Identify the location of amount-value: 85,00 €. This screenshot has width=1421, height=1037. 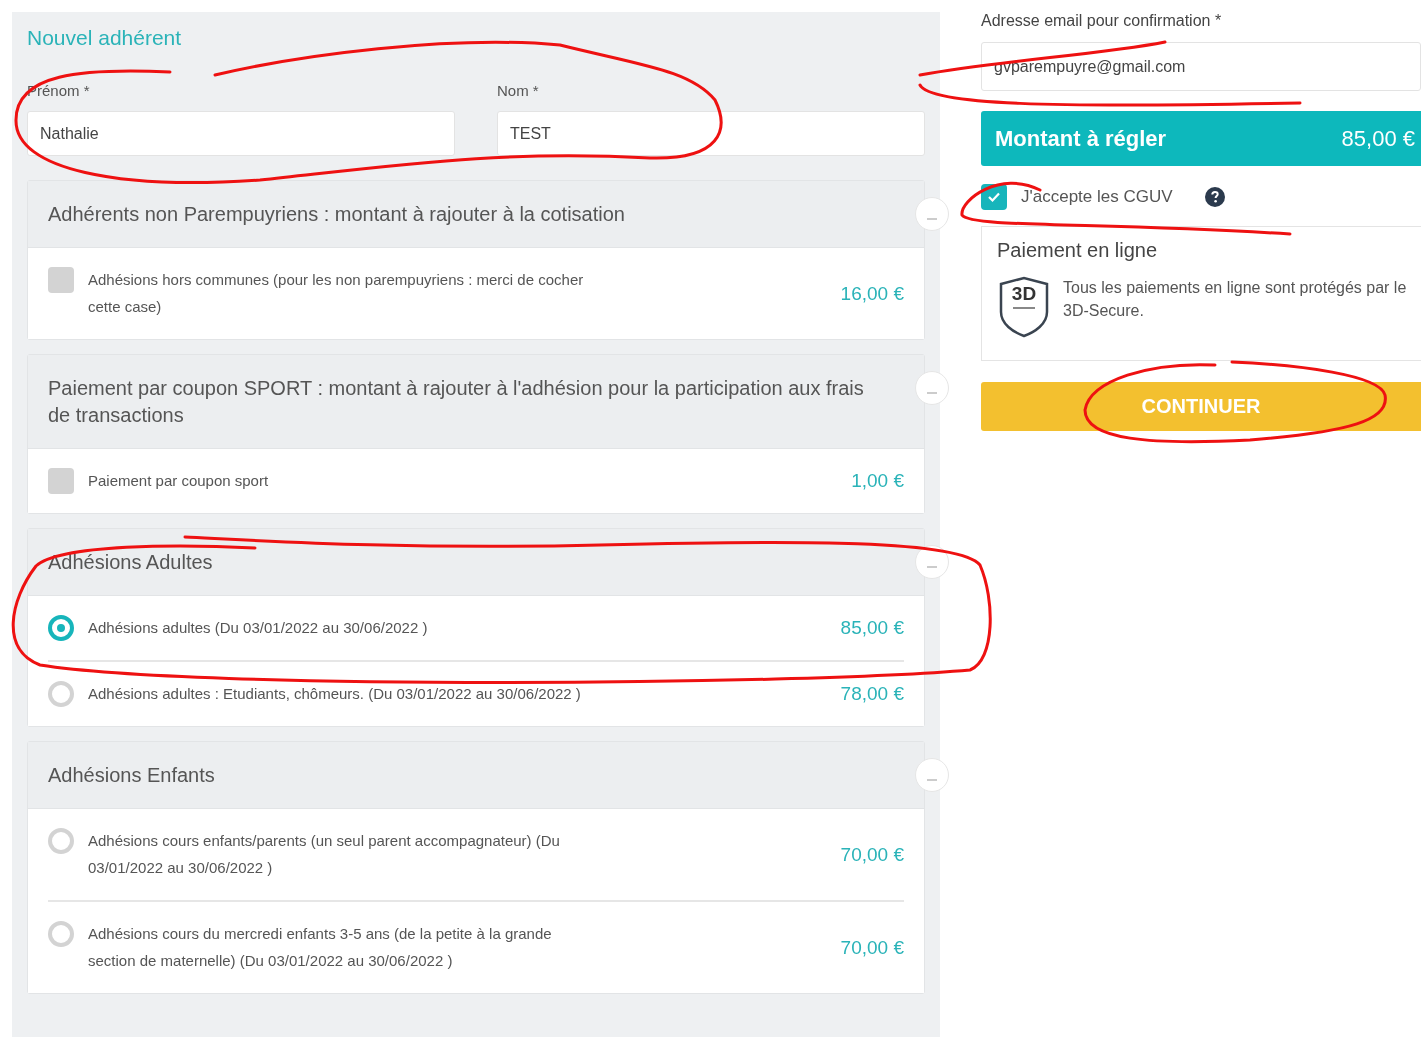
(1378, 138).